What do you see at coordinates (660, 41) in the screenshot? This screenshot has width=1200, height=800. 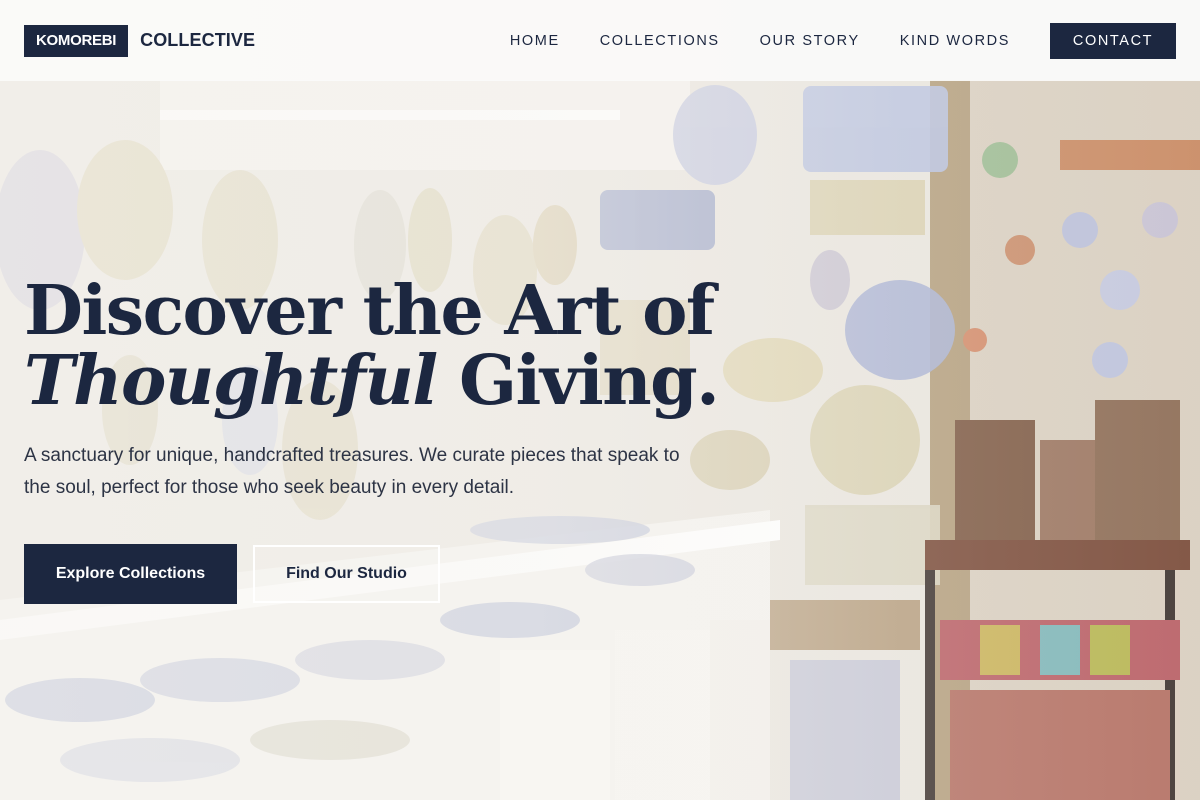 I see `nav-link-collections: COLLECTIONS` at bounding box center [660, 41].